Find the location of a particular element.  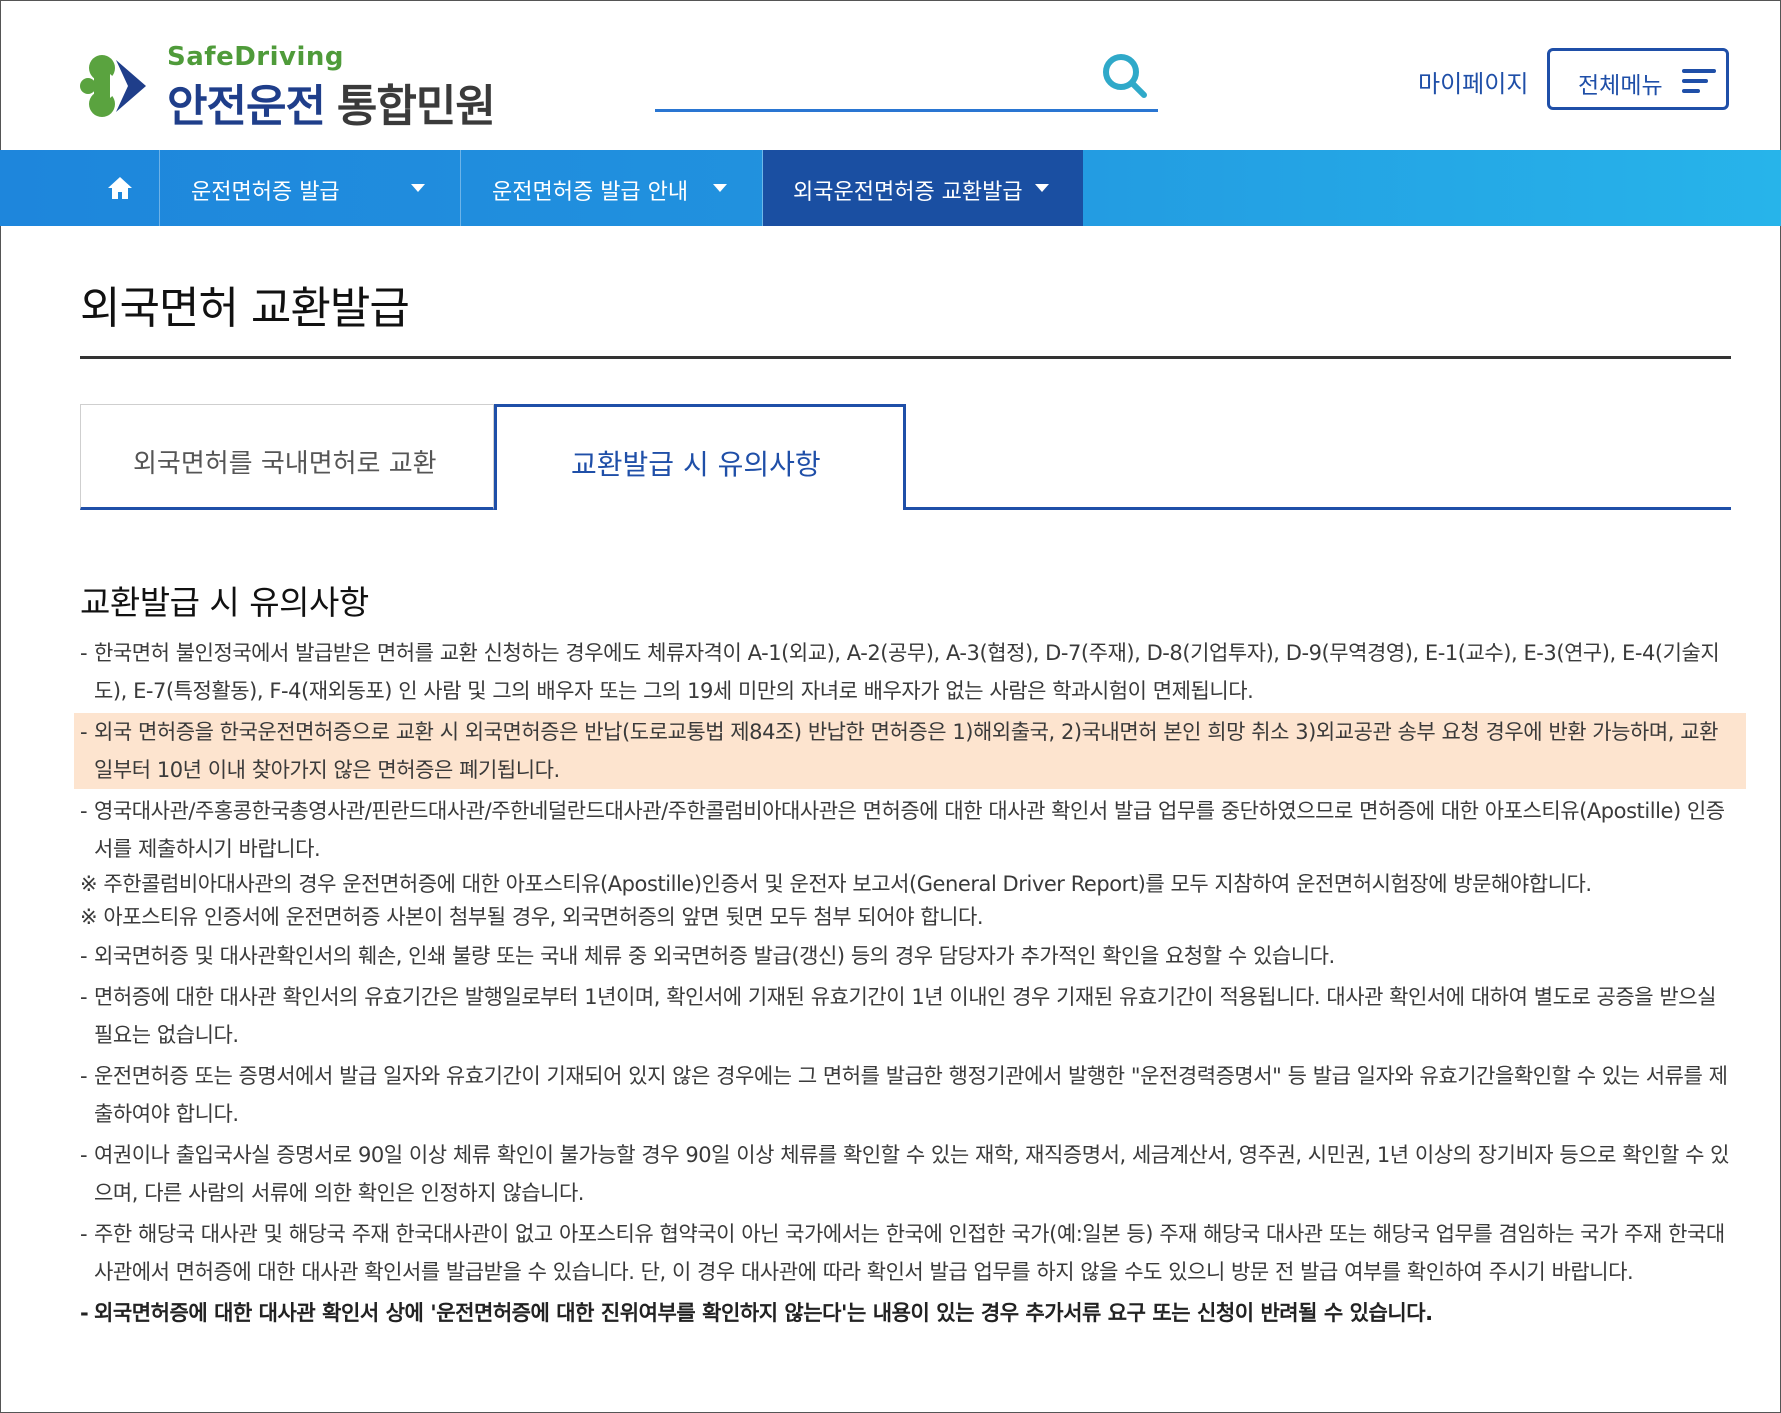

nav-item-label: 외국운전면허증 교환발급 is located at coordinates (908, 192).